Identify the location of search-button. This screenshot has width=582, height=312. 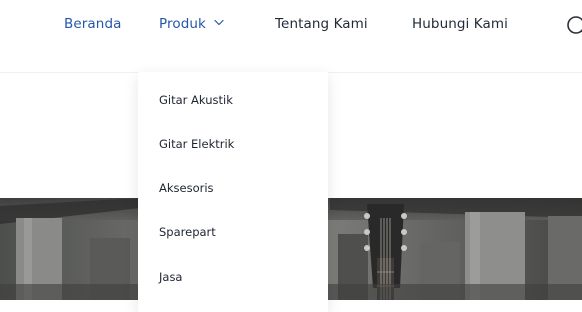
(572, 26).